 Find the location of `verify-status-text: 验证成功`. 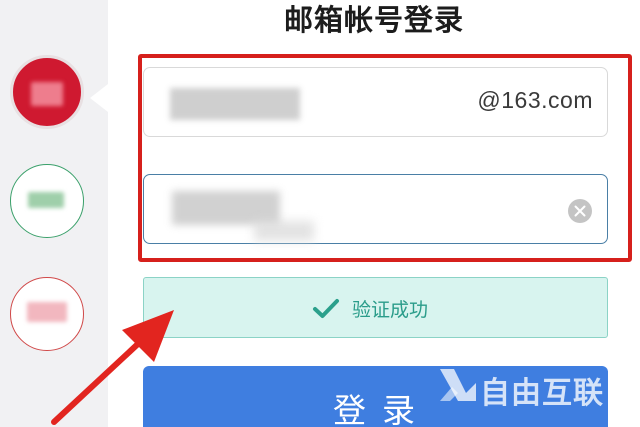

verify-status-text: 验证成功 is located at coordinates (390, 310).